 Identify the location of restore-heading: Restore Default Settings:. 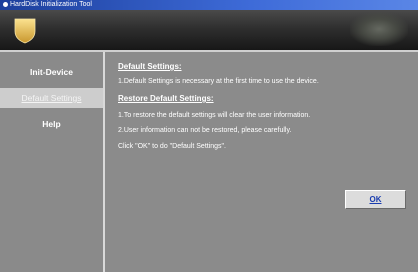
(166, 98).